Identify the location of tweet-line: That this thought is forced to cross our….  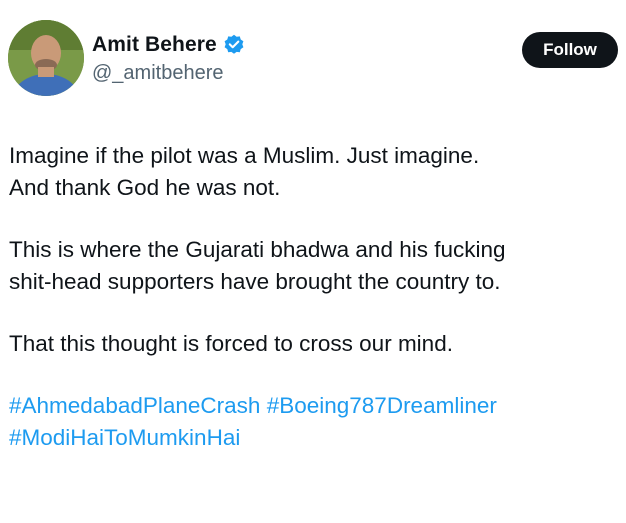
(231, 343).